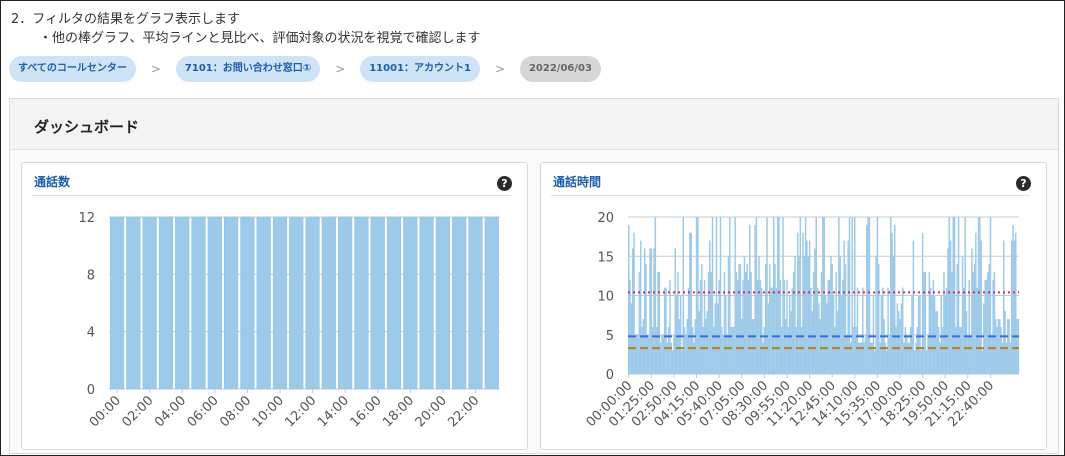 The image size is (1065, 456). What do you see at coordinates (377, 303) in the screenshot?
I see `bar-16:00` at bounding box center [377, 303].